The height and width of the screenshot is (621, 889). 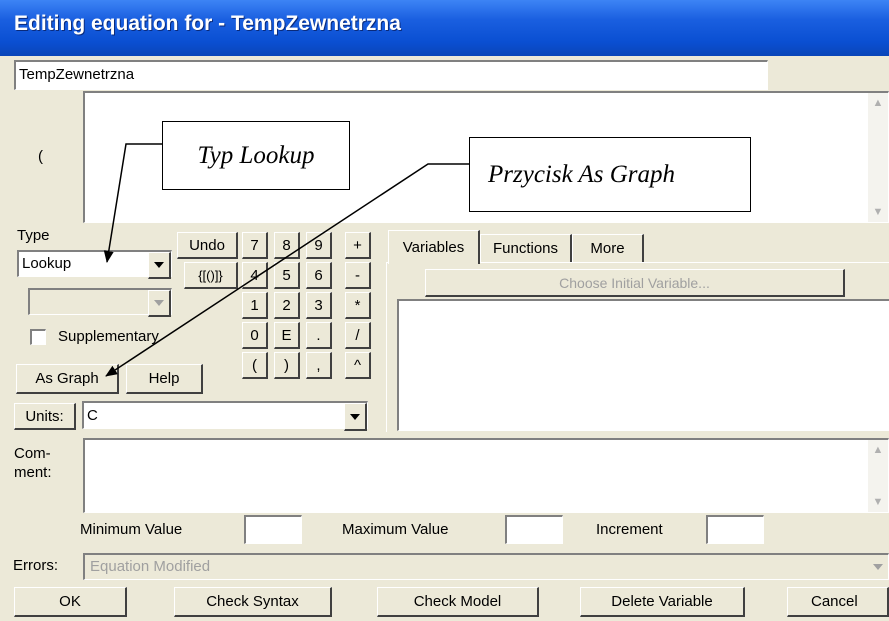 What do you see at coordinates (434, 247) in the screenshot?
I see `tab-variables: Variables` at bounding box center [434, 247].